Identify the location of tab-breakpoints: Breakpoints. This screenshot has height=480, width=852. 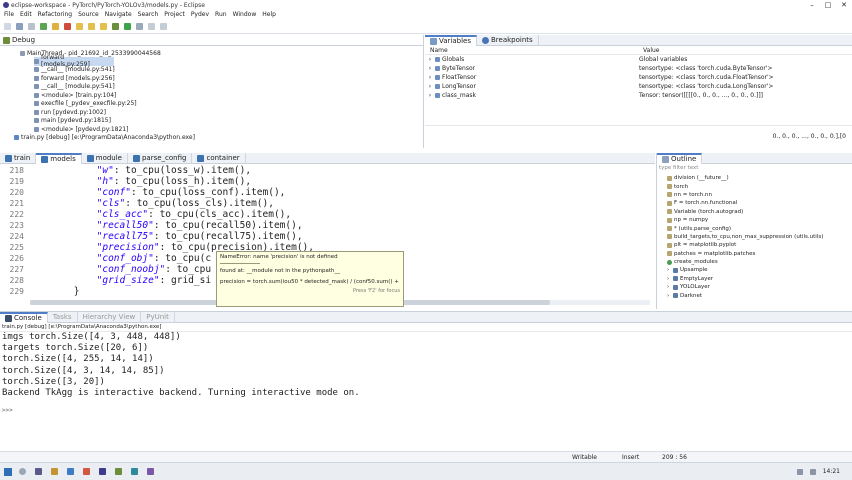
(508, 40).